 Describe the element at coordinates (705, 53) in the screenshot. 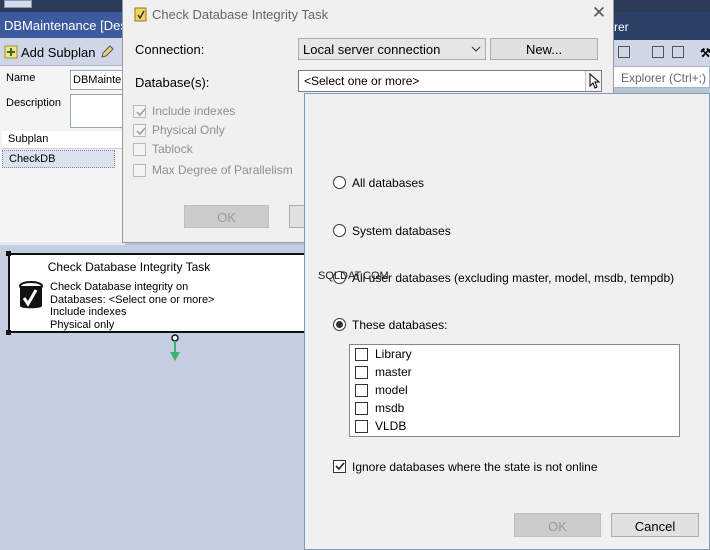

I see `wrench-icon: ⚒` at that location.